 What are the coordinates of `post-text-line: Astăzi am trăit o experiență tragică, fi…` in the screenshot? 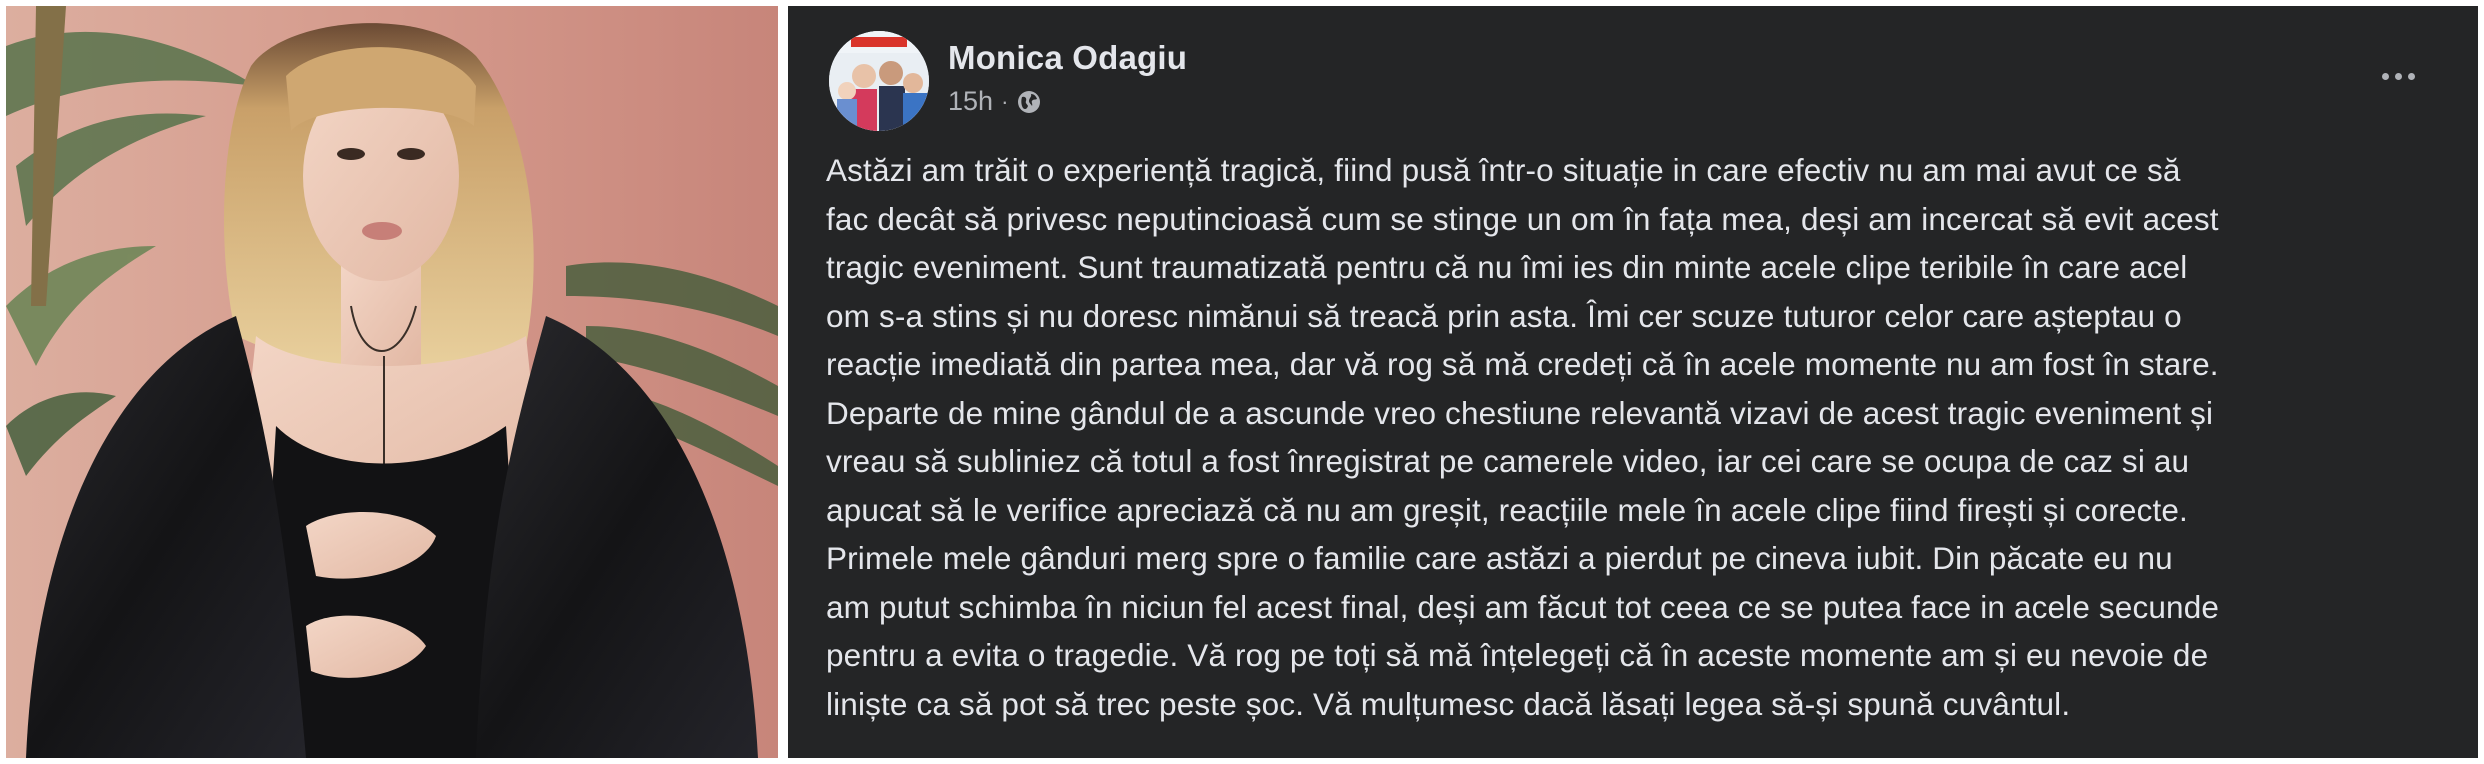 It's located at (1503, 170).